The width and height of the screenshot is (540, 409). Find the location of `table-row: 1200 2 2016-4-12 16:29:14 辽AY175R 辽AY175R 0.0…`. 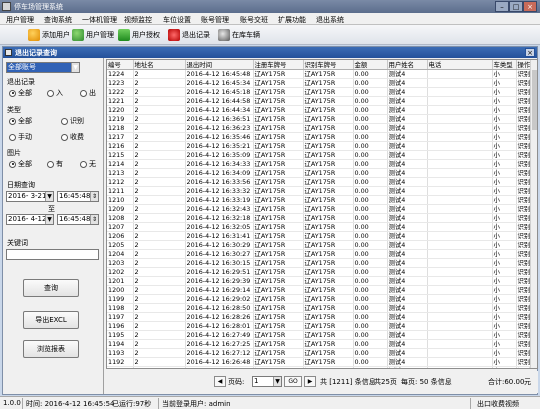

table-row: 1200 2 2016-4-12 16:29:14 辽AY175R 辽AY175R 0.0… is located at coordinates (320, 290).